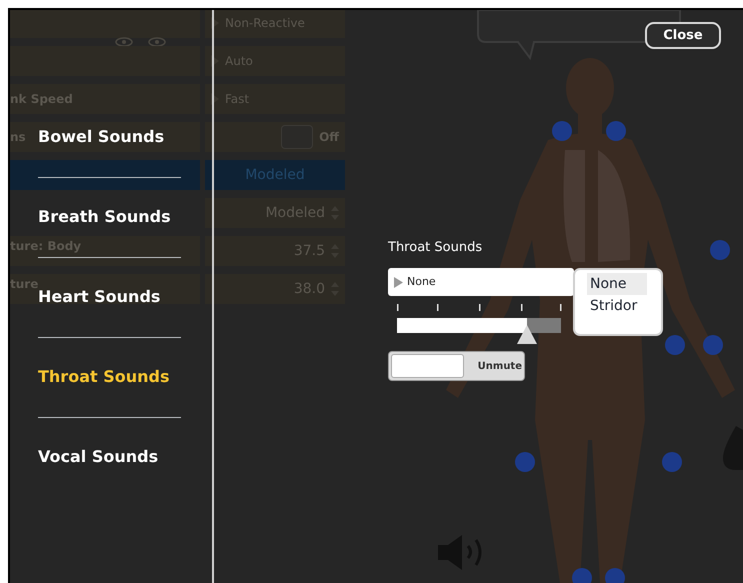 The width and height of the screenshot is (743, 583). Describe the element at coordinates (109, 297) in the screenshot. I see `sound-category-item: Heart Sounds` at that location.